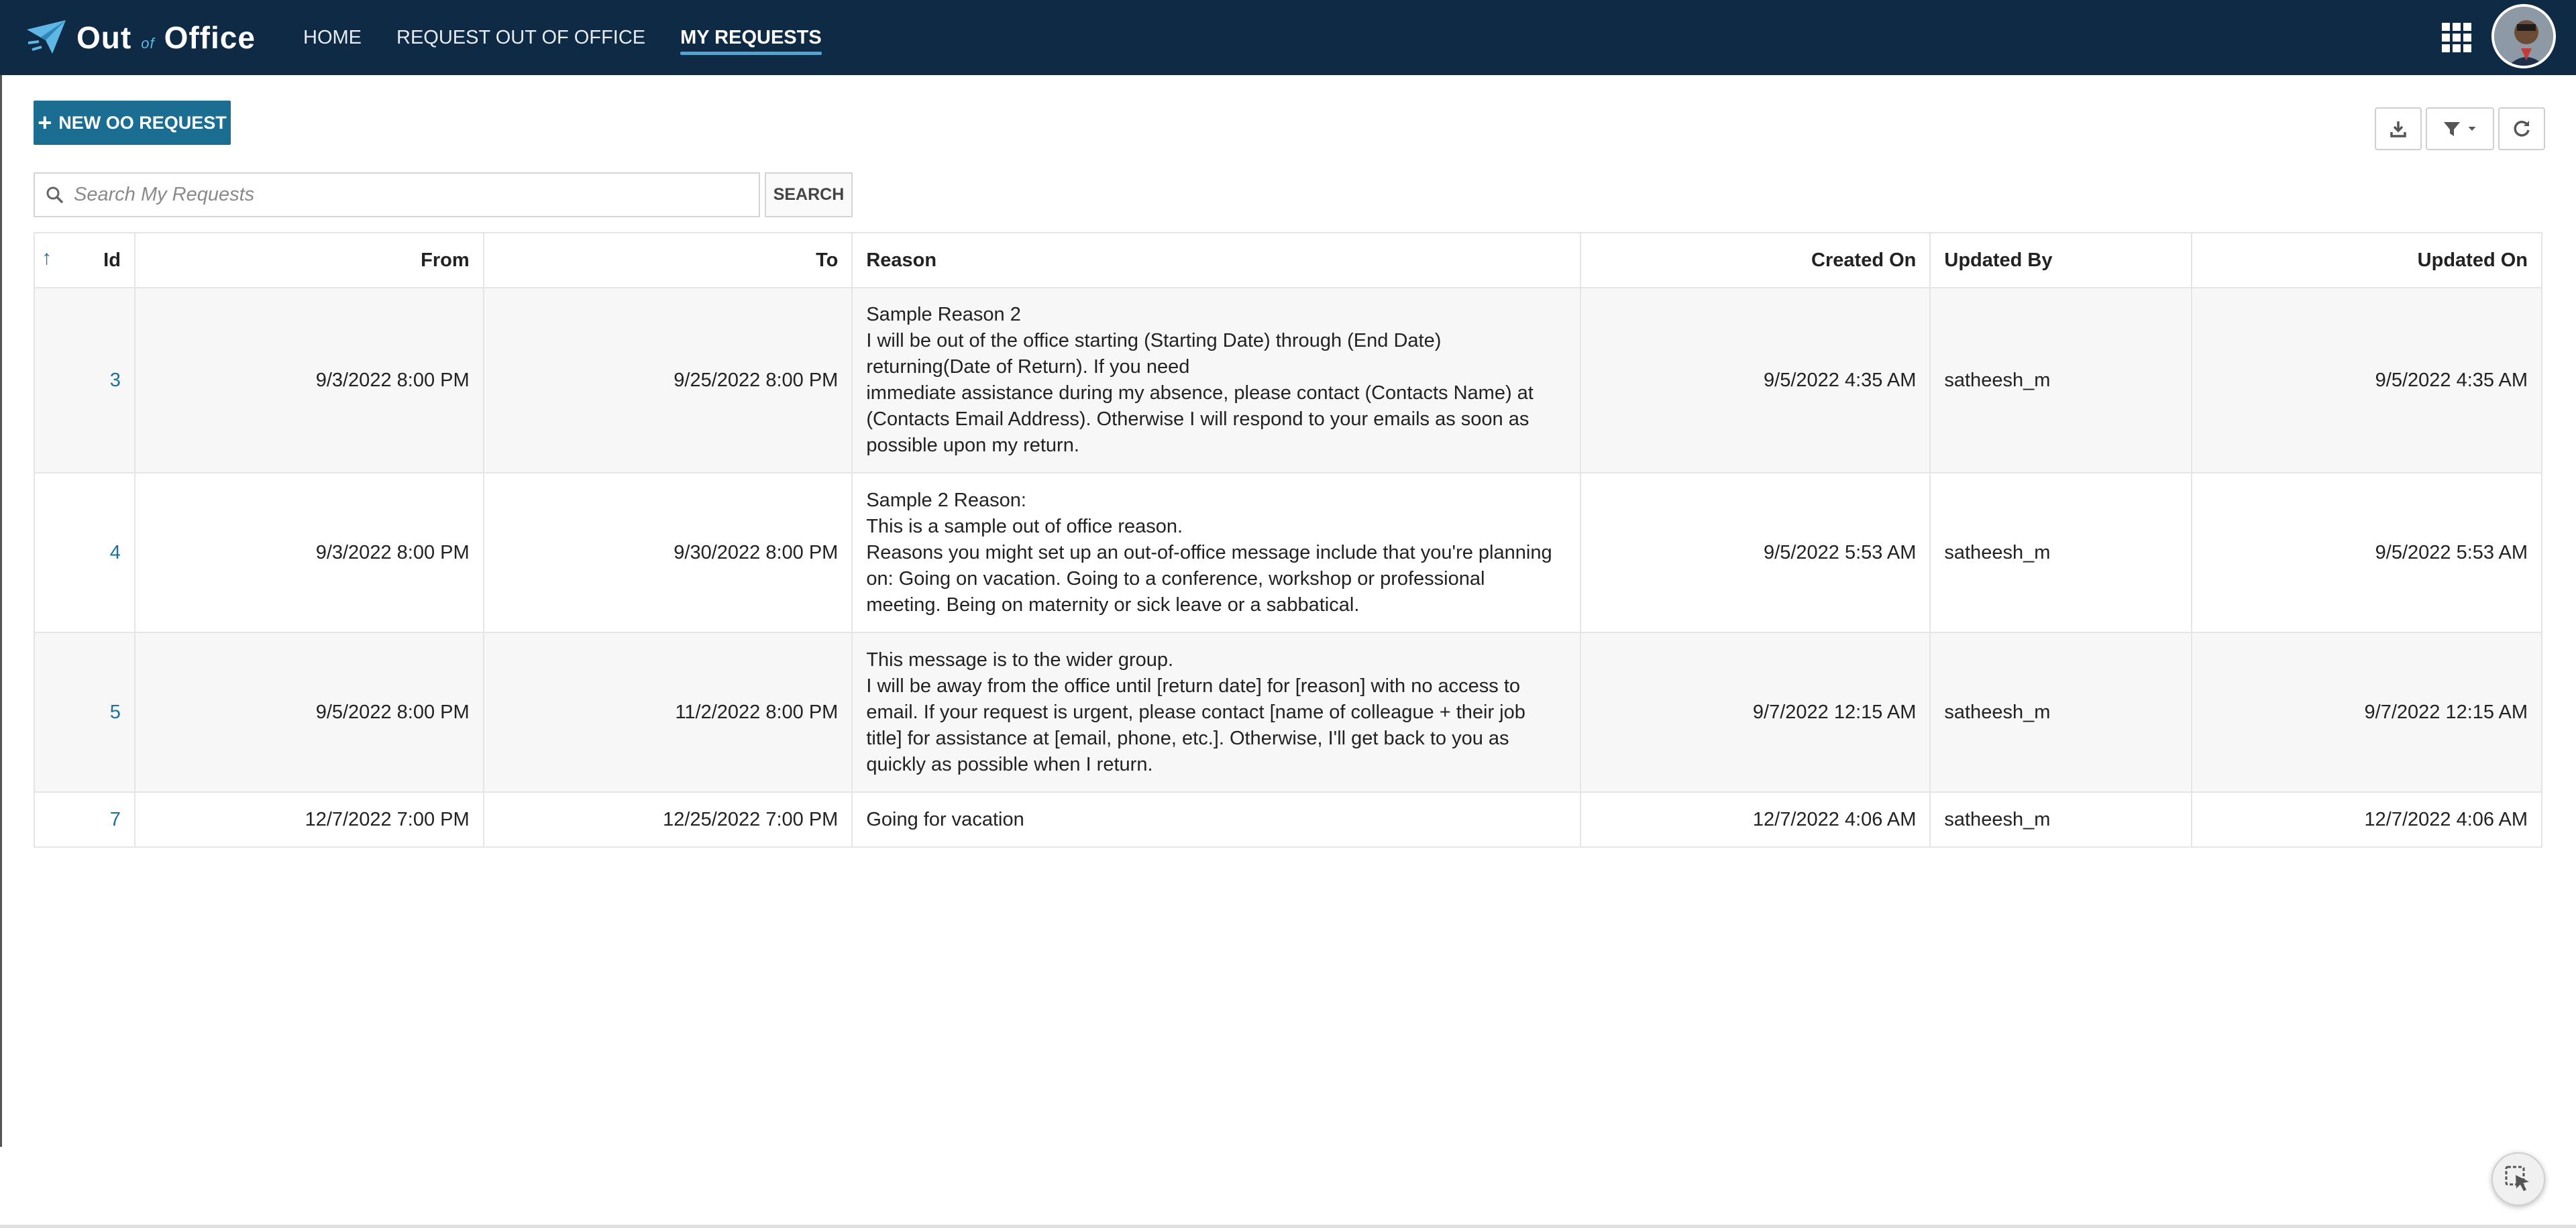 The width and height of the screenshot is (2576, 1228). I want to click on cell-to: 9/25/2022 8:00 PM, so click(667, 380).